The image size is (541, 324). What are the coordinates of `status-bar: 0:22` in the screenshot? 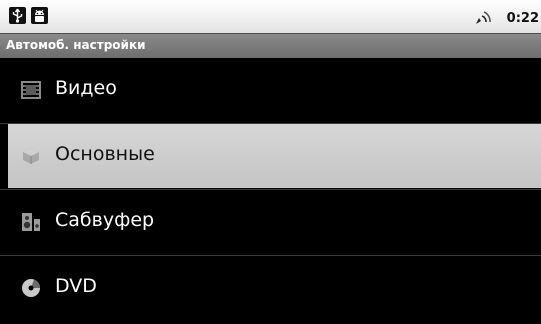 It's located at (270, 16).